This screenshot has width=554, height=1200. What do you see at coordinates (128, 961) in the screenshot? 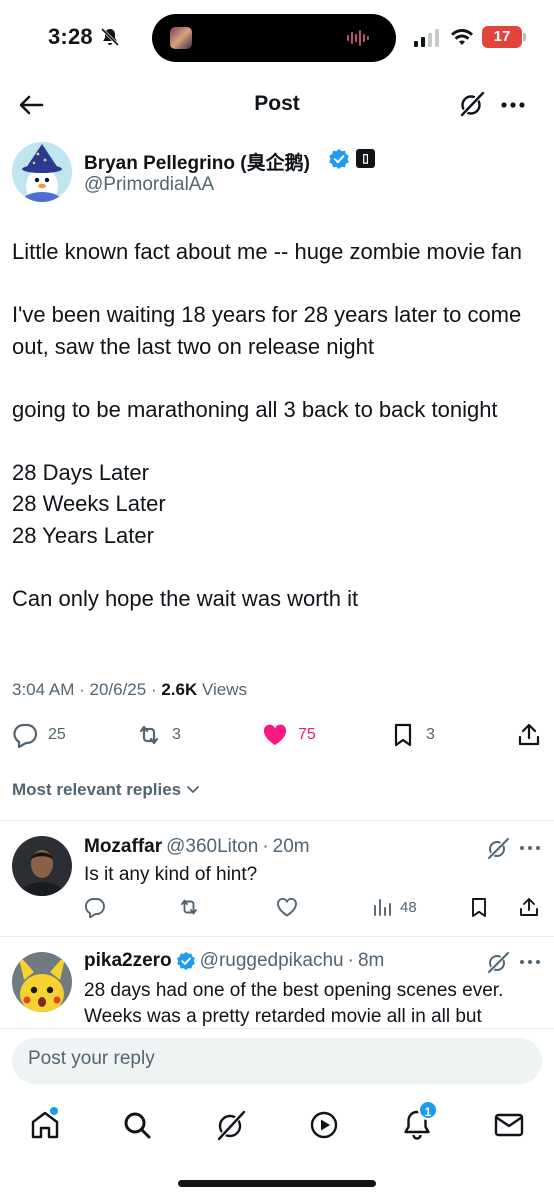
I see `reply-author-name: pika2zero` at bounding box center [128, 961].